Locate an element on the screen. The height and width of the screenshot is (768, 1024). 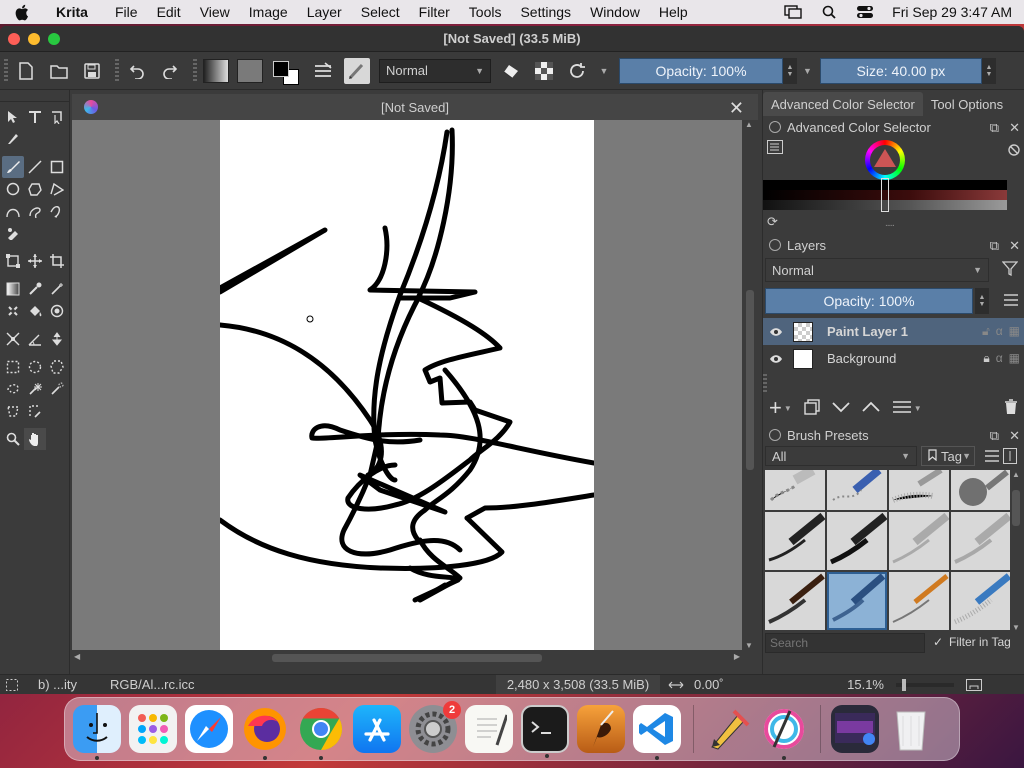
elliptical-selection-icon is located at coordinates (35, 367).